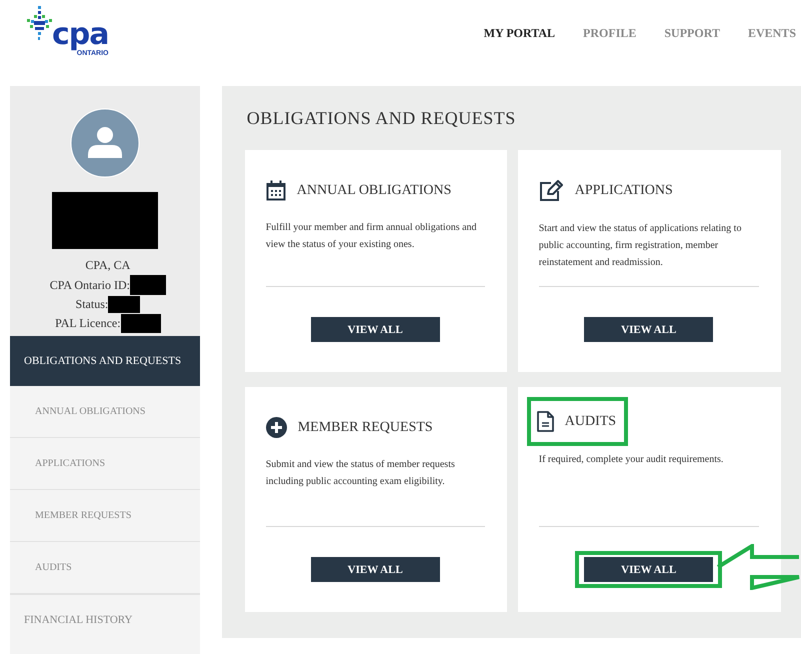 The height and width of the screenshot is (654, 801). I want to click on profile-field-label: CPA Ontario ID:, so click(90, 285).